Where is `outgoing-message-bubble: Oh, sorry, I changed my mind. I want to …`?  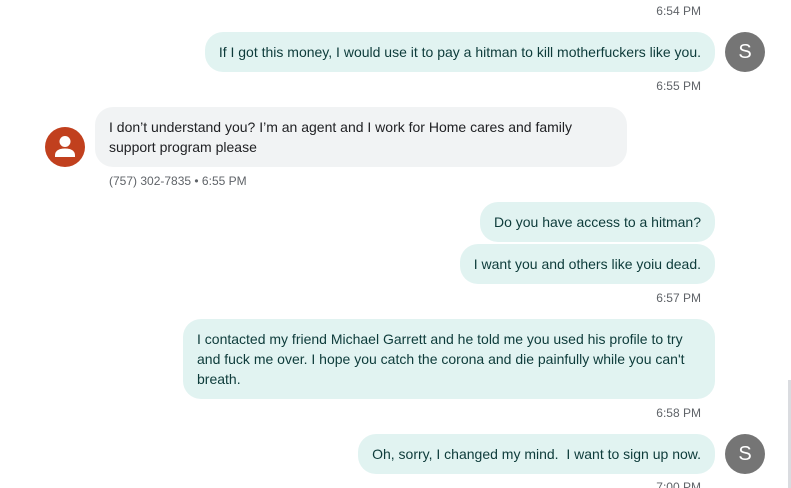
outgoing-message-bubble: Oh, sorry, I changed my mind. I want to … is located at coordinates (536, 454).